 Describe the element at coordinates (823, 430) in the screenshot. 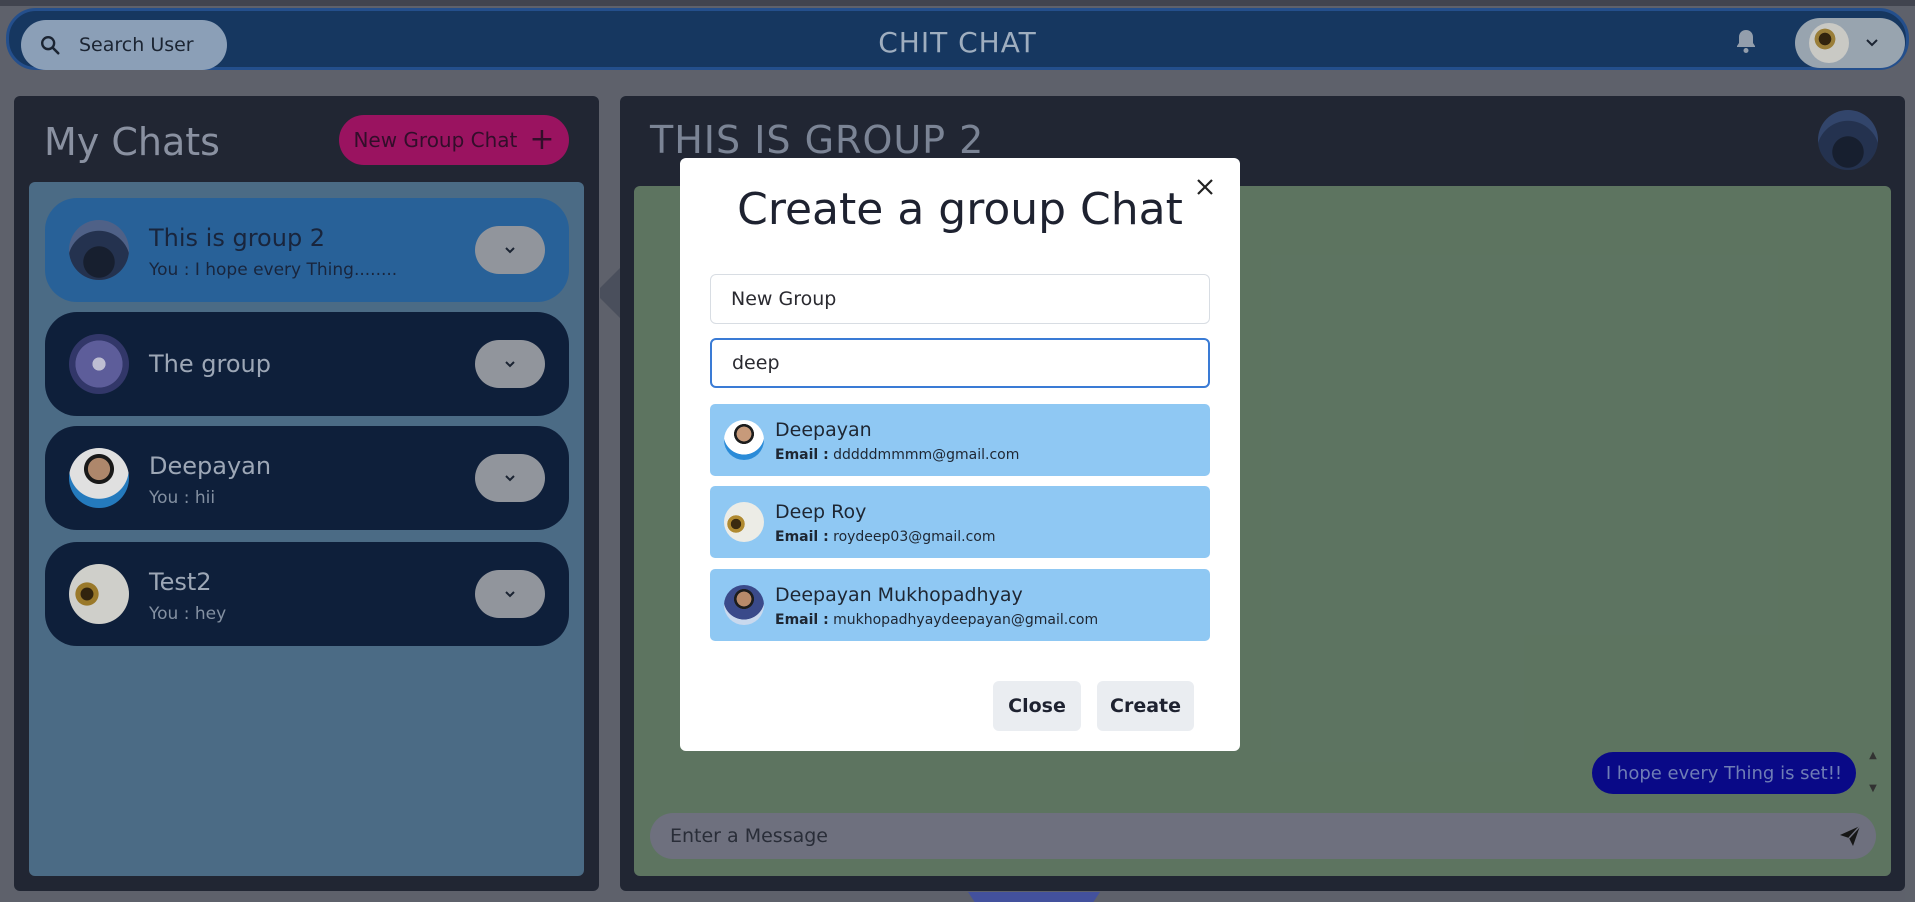

I see `user-name: Deepayan` at that location.